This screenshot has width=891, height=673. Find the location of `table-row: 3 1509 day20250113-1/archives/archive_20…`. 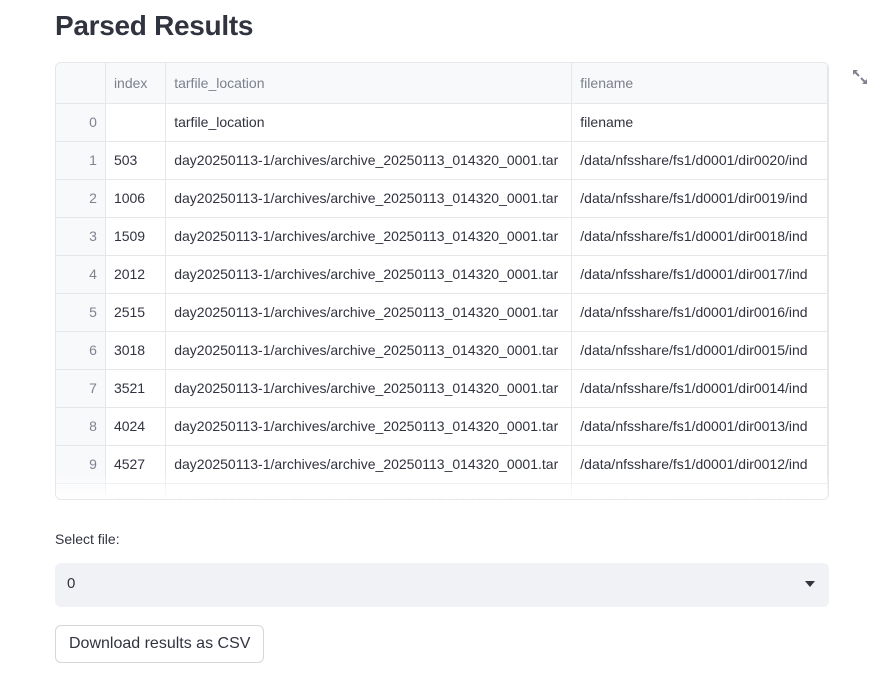

table-row: 3 1509 day20250113-1/archives/archive_20… is located at coordinates (442, 236).